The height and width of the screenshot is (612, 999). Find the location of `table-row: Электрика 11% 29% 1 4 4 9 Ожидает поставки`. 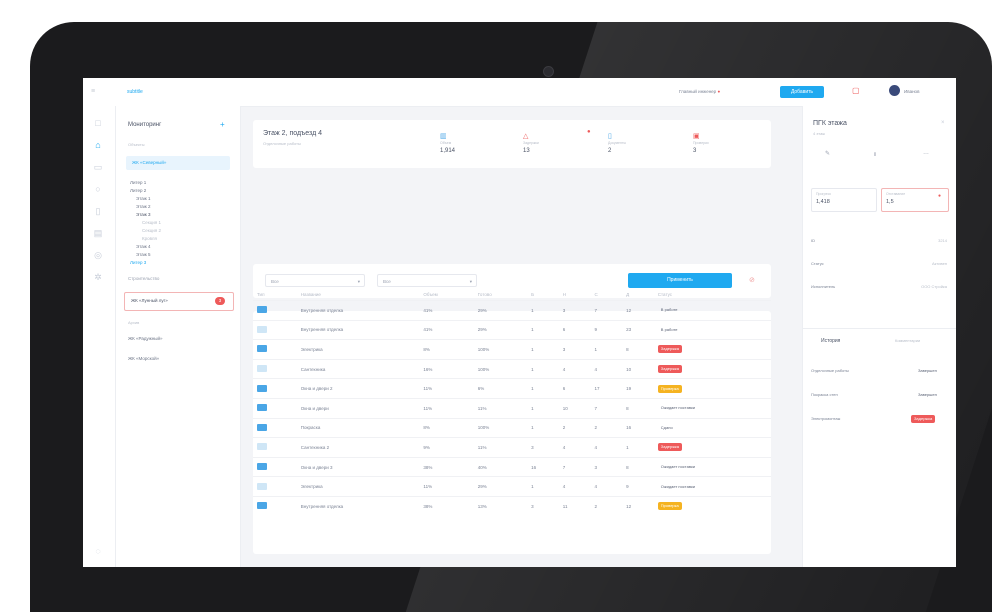

table-row: Электрика 11% 29% 1 4 4 9 Ожидает поставки is located at coordinates (512, 486).